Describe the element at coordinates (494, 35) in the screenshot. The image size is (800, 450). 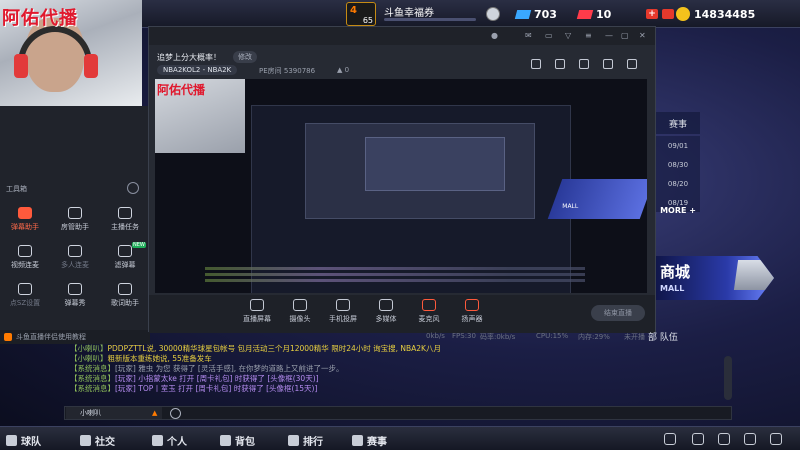
I see `avatar-icon: ●` at that location.